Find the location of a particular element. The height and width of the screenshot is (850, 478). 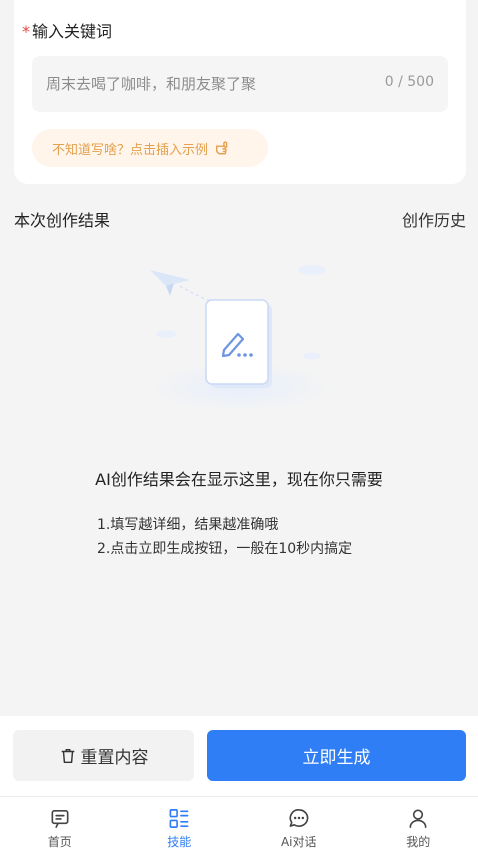

generate-button-label: 立即生成 is located at coordinates (336, 758).